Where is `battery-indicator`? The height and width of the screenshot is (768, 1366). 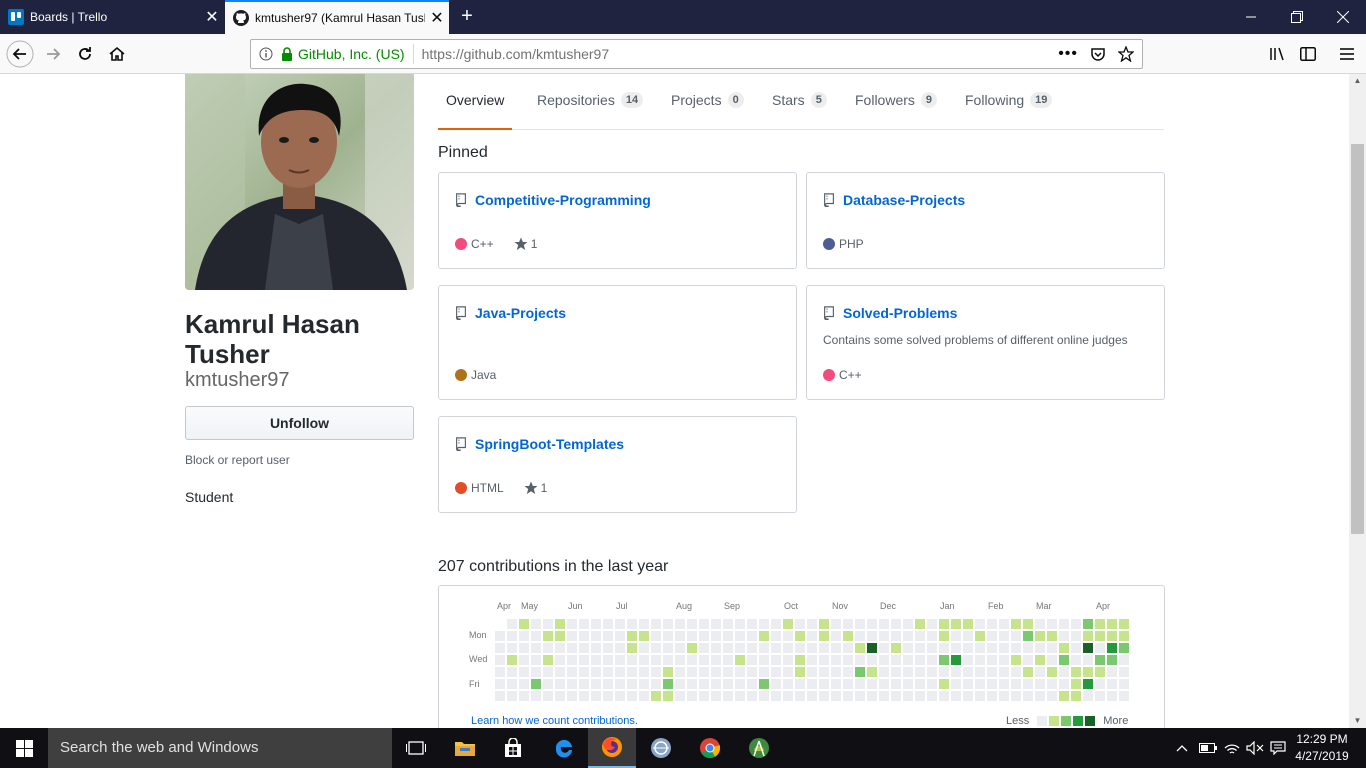
battery-indicator is located at coordinates (1208, 748).